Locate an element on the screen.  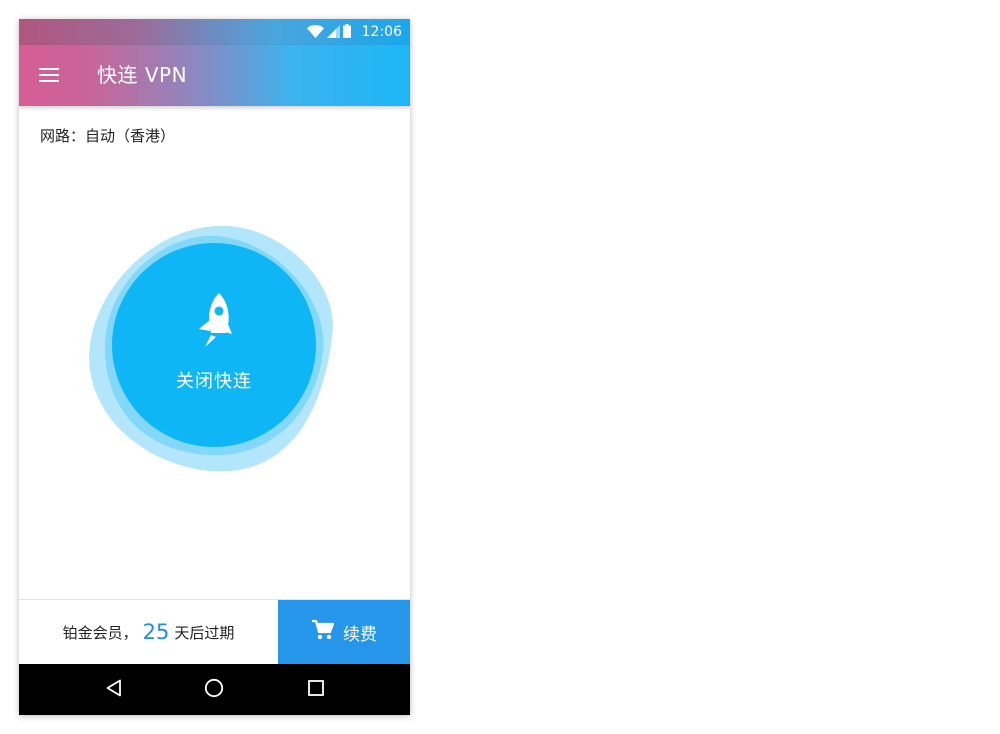
bottom-bar: 铂金会员， 25 天后过期 续费 is located at coordinates (214, 631).